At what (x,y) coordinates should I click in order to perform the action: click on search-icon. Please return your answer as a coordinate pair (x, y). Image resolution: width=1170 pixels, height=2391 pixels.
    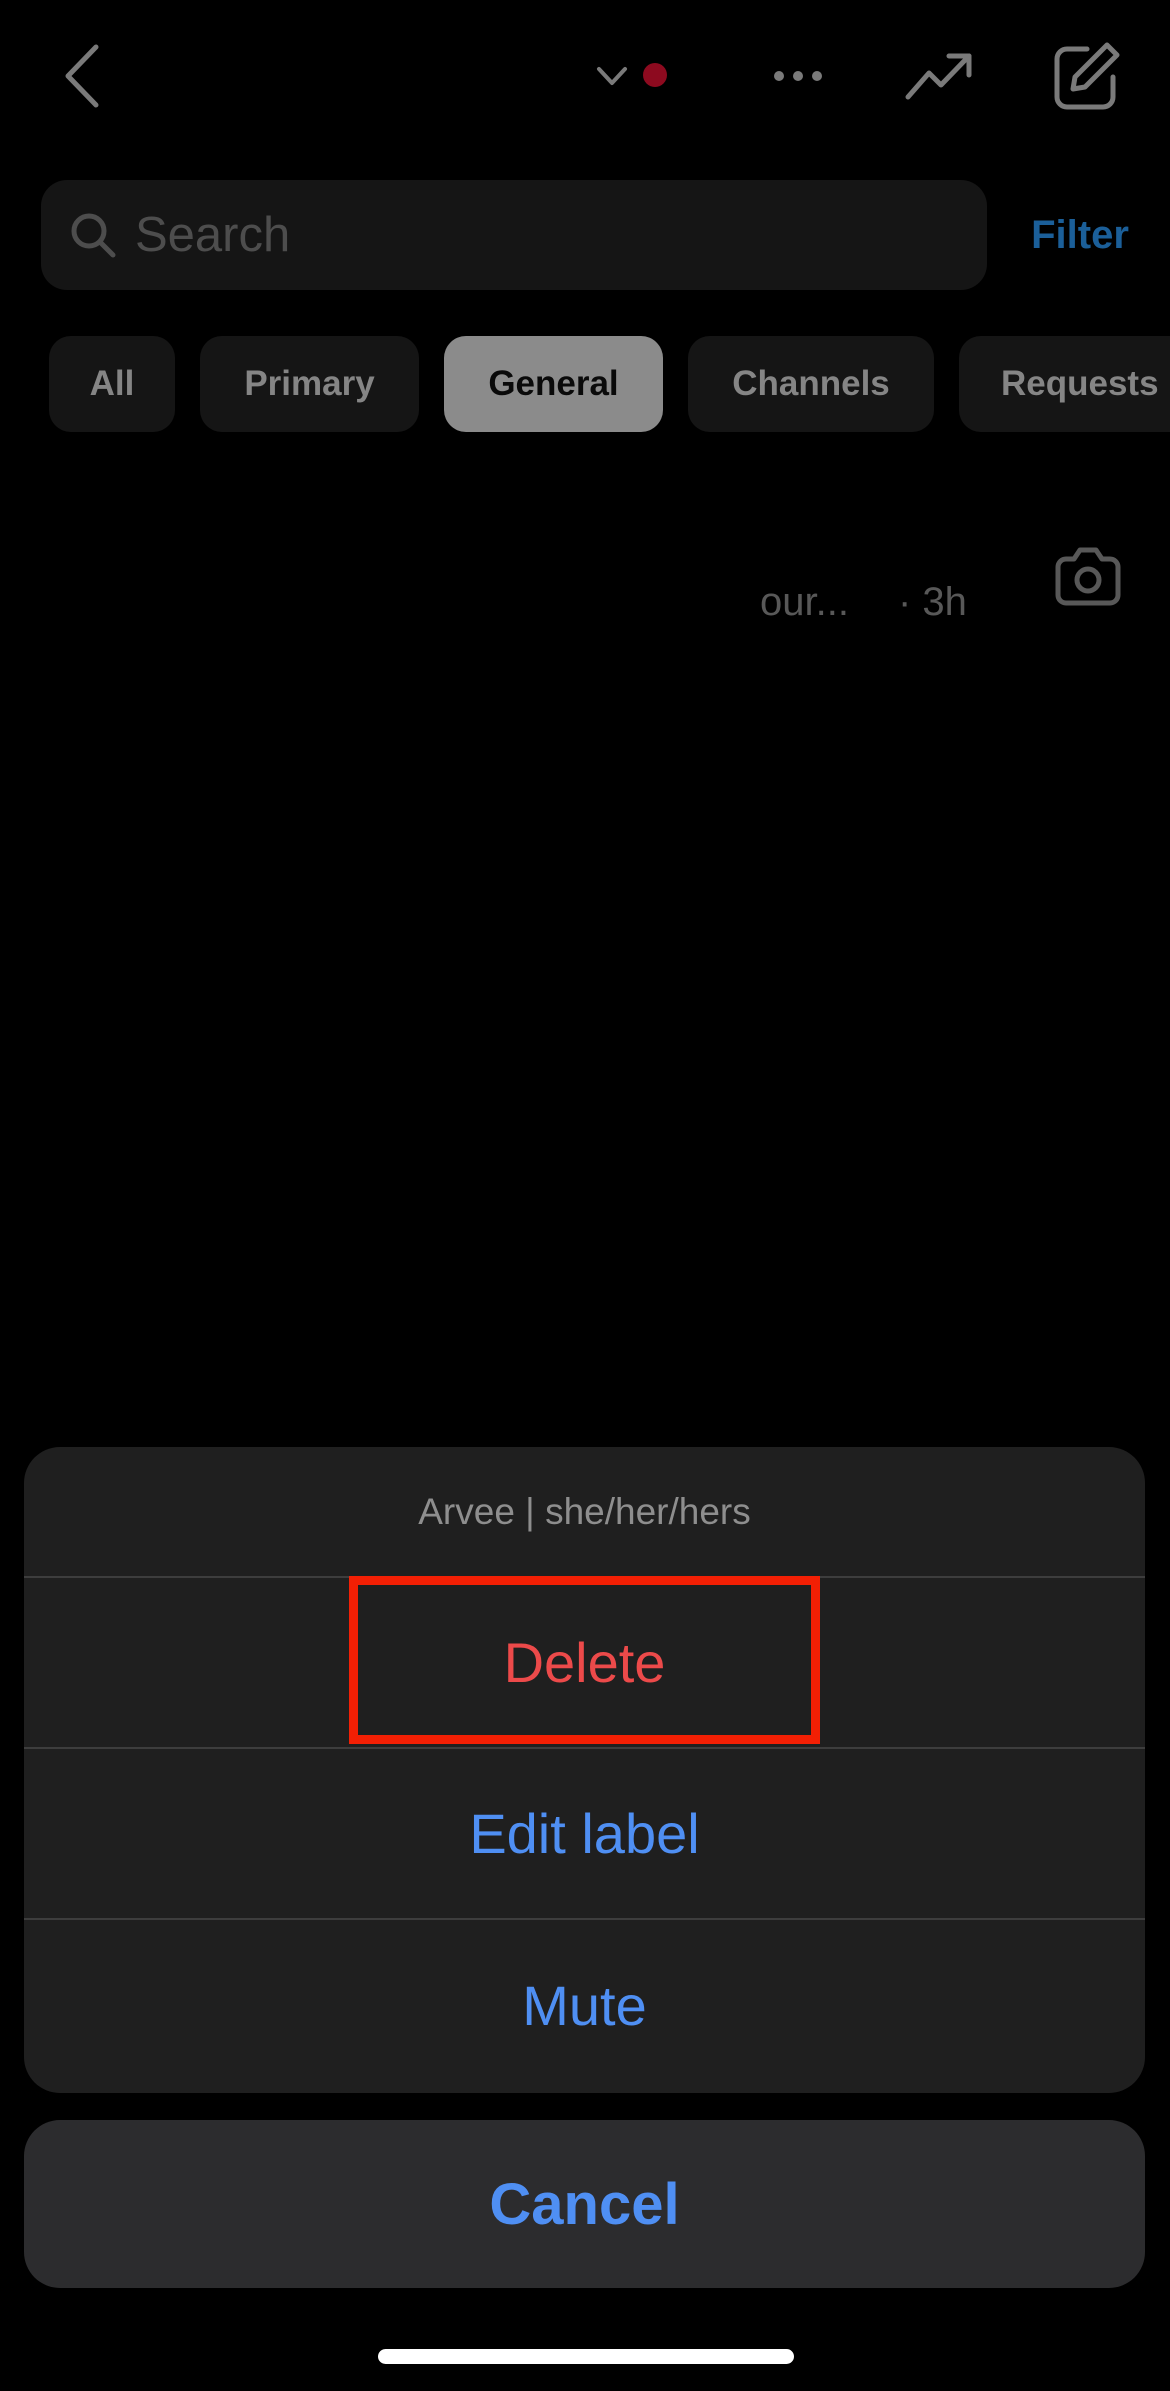
    Looking at the image, I should click on (93, 235).